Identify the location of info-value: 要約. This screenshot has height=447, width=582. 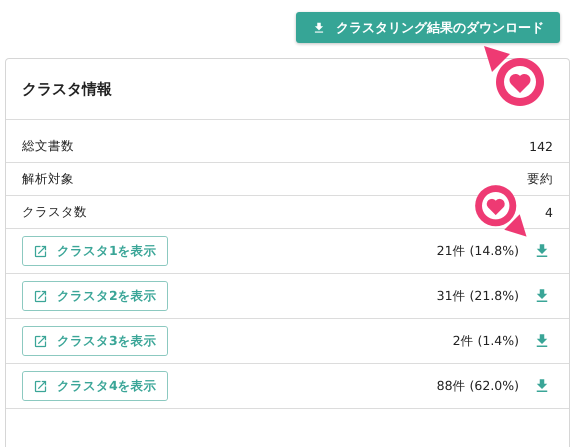
(540, 179).